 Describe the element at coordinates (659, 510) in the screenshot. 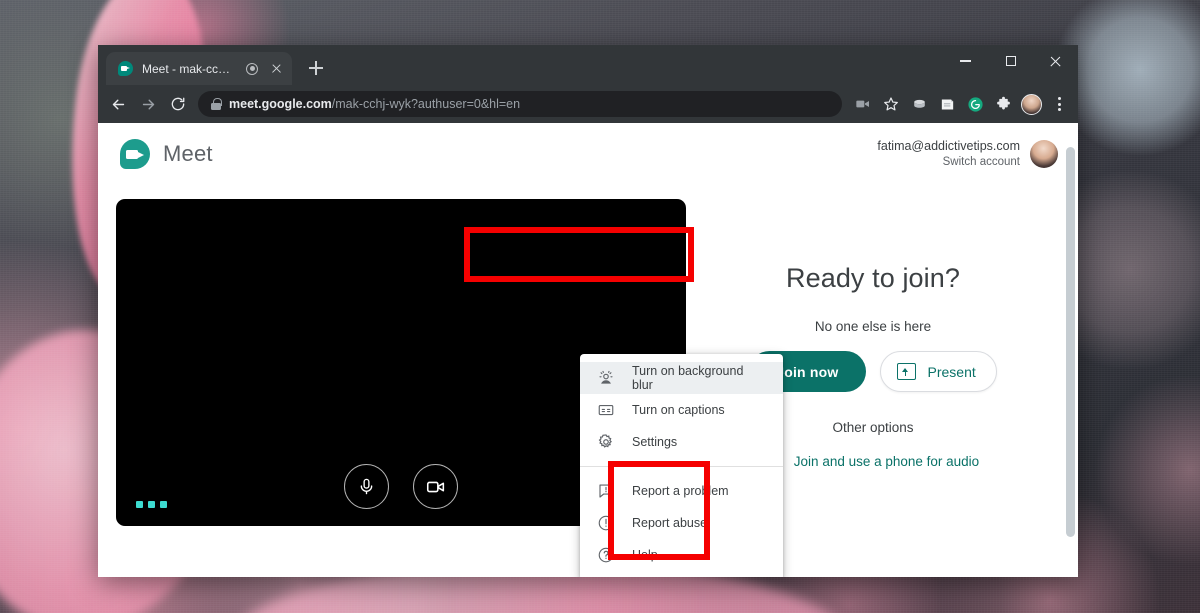

I see `highlight-effects-button` at that location.